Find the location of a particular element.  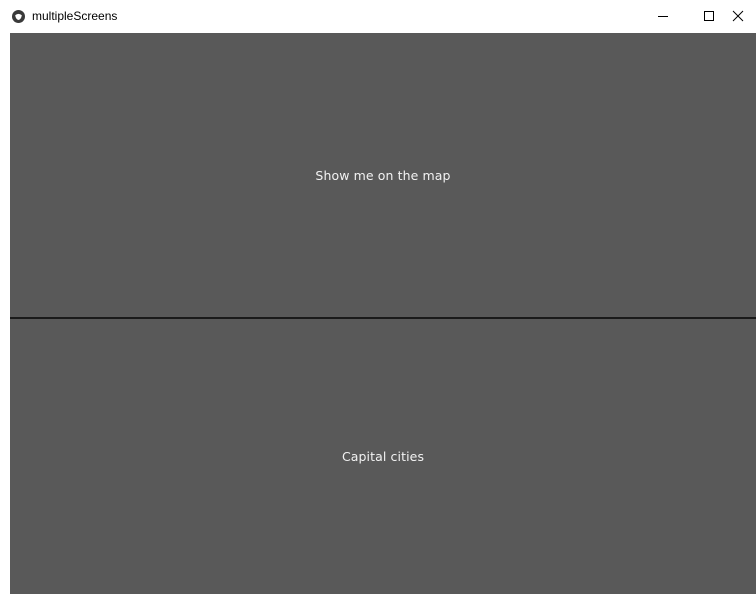

capital-cities-label: Capital cities is located at coordinates (383, 456).